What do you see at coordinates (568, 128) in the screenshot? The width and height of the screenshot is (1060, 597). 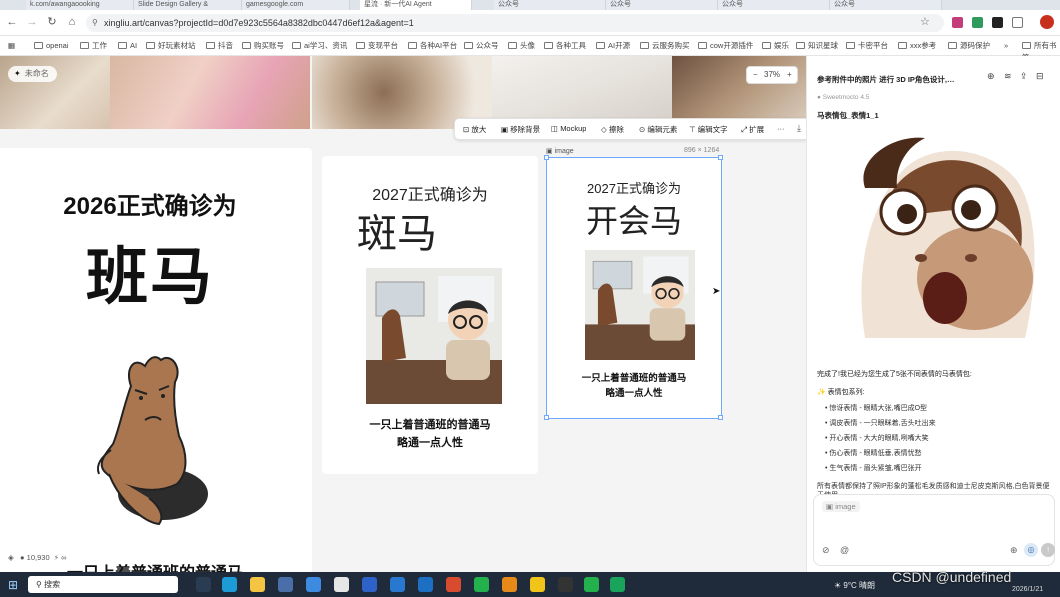 I see `mockup-button: ◫ Mockup` at bounding box center [568, 128].